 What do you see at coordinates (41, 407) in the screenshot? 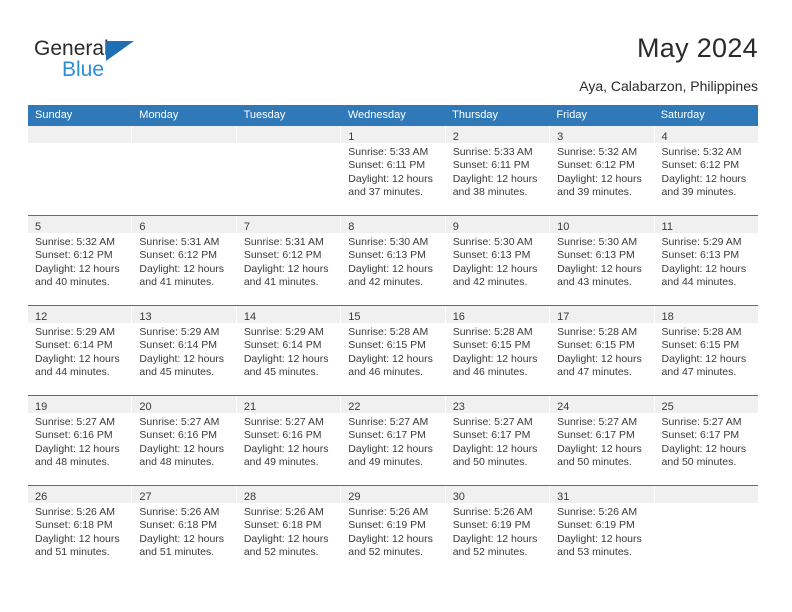
I see `day-number: 19` at bounding box center [41, 407].